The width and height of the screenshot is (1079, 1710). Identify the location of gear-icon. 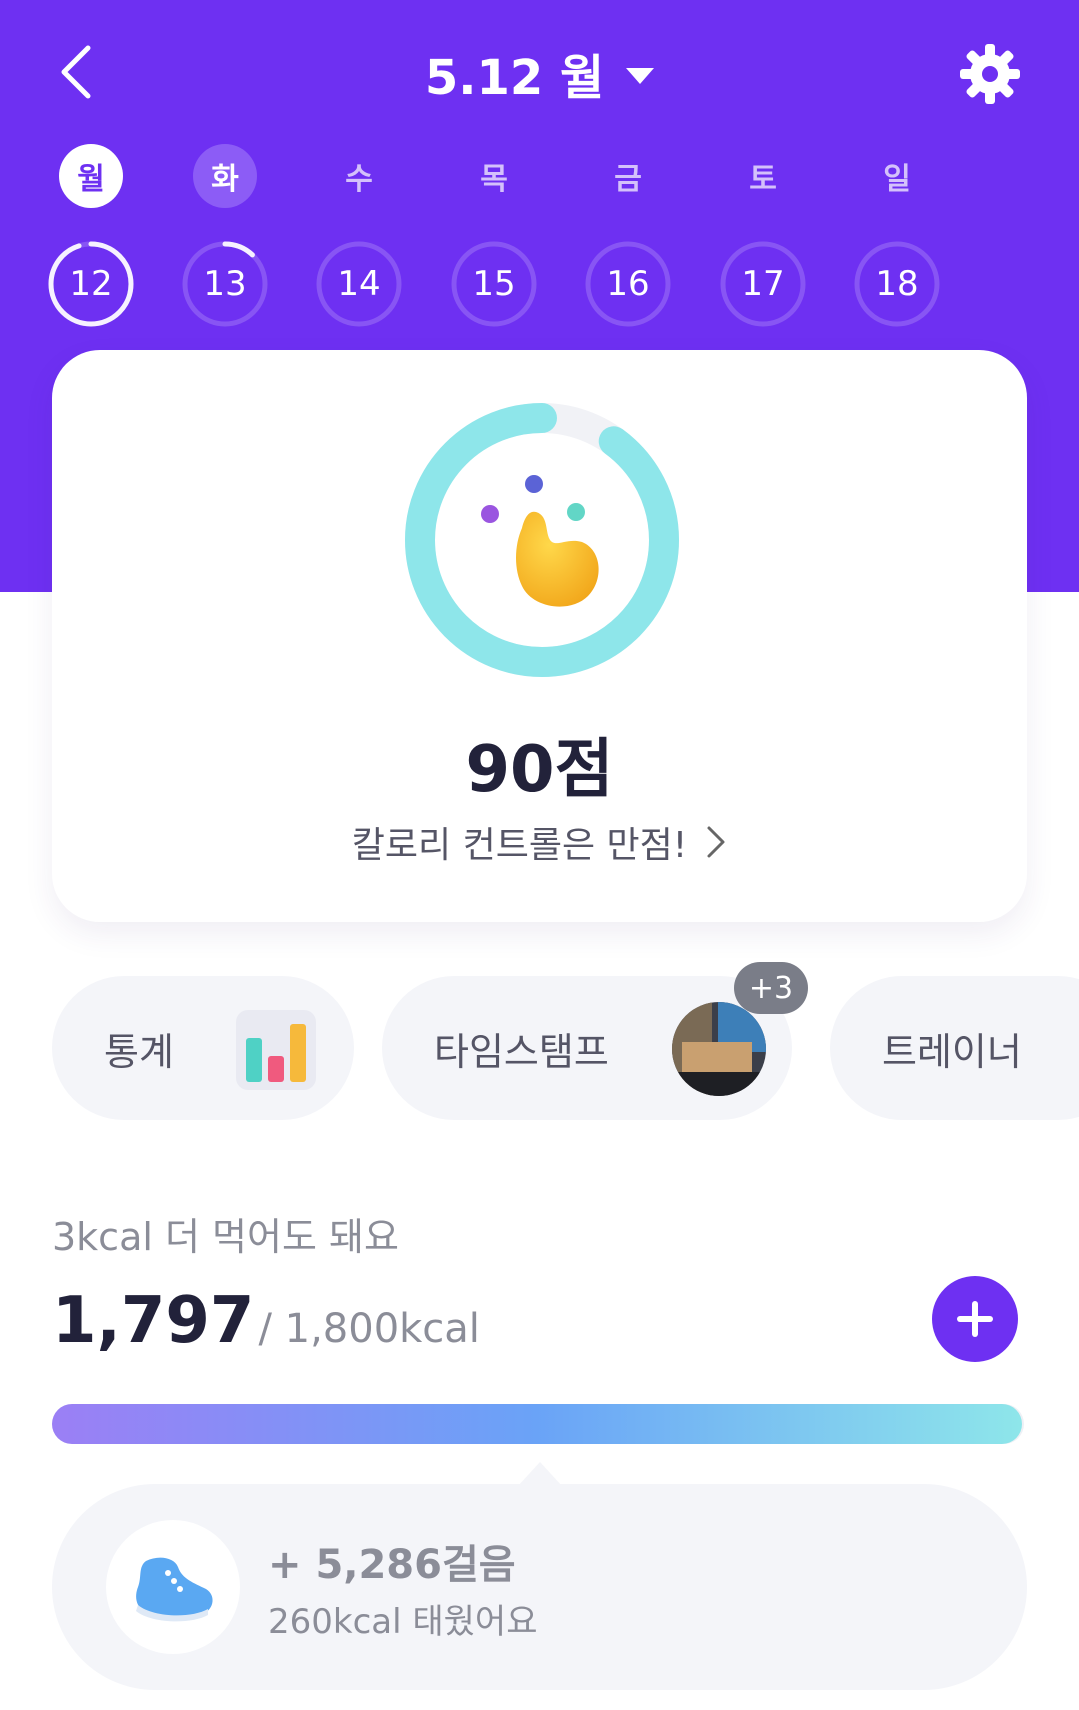
(990, 74).